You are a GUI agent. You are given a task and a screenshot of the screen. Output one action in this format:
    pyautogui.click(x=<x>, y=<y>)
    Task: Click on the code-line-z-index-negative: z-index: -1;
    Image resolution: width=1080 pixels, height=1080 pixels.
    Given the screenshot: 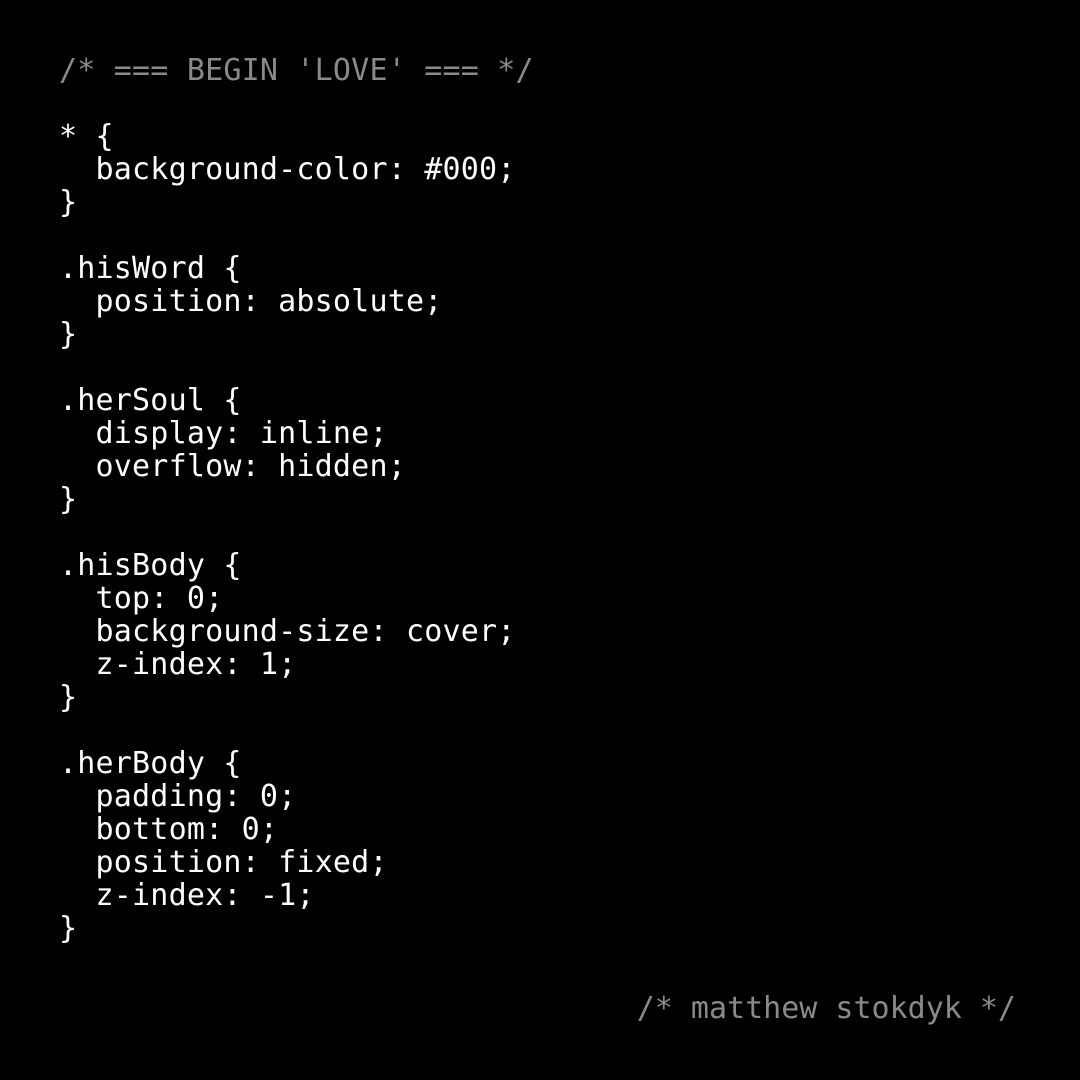 What is the action you would take?
    pyautogui.click(x=187, y=895)
    